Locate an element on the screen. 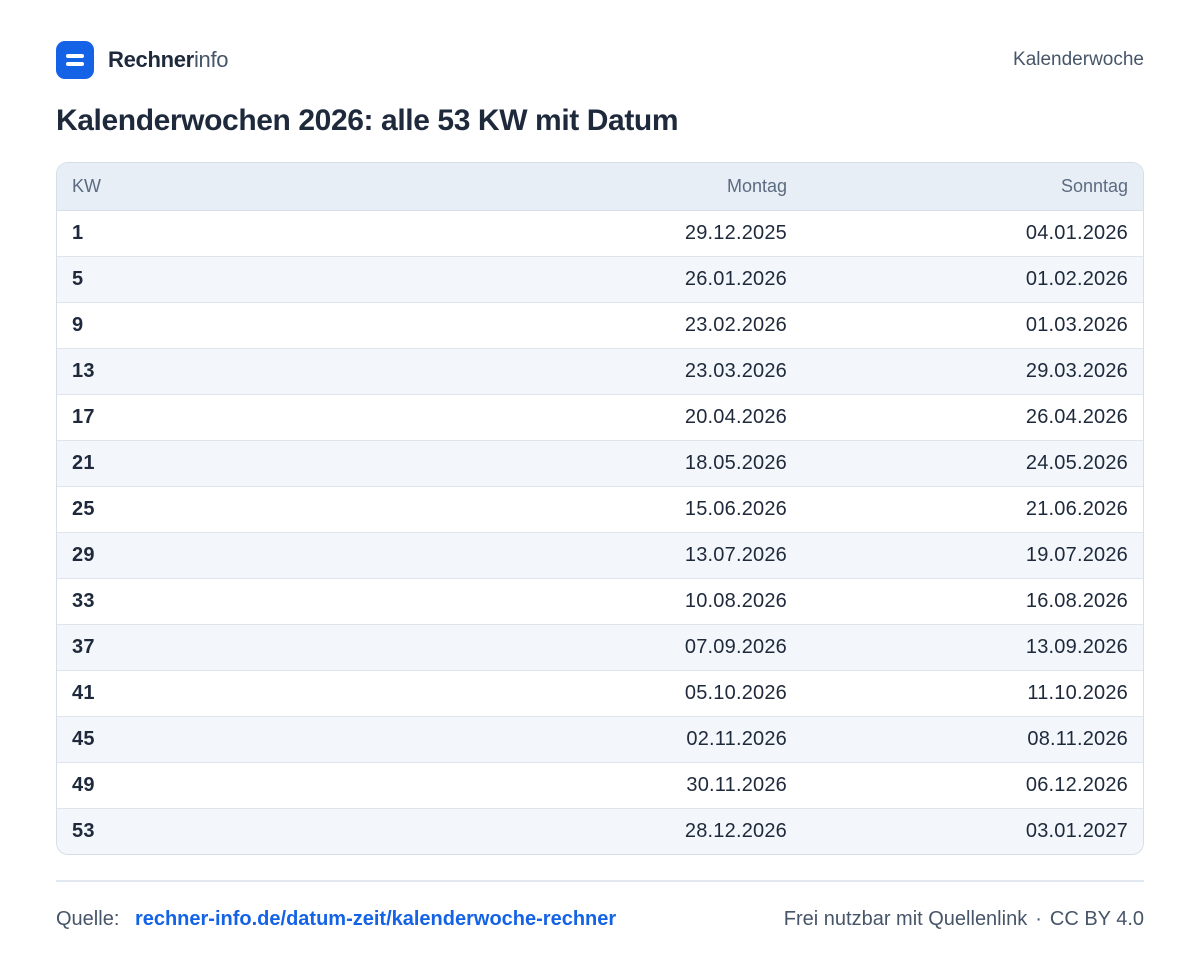 The width and height of the screenshot is (1200, 960). cell-kw: 1 is located at coordinates (142, 233).